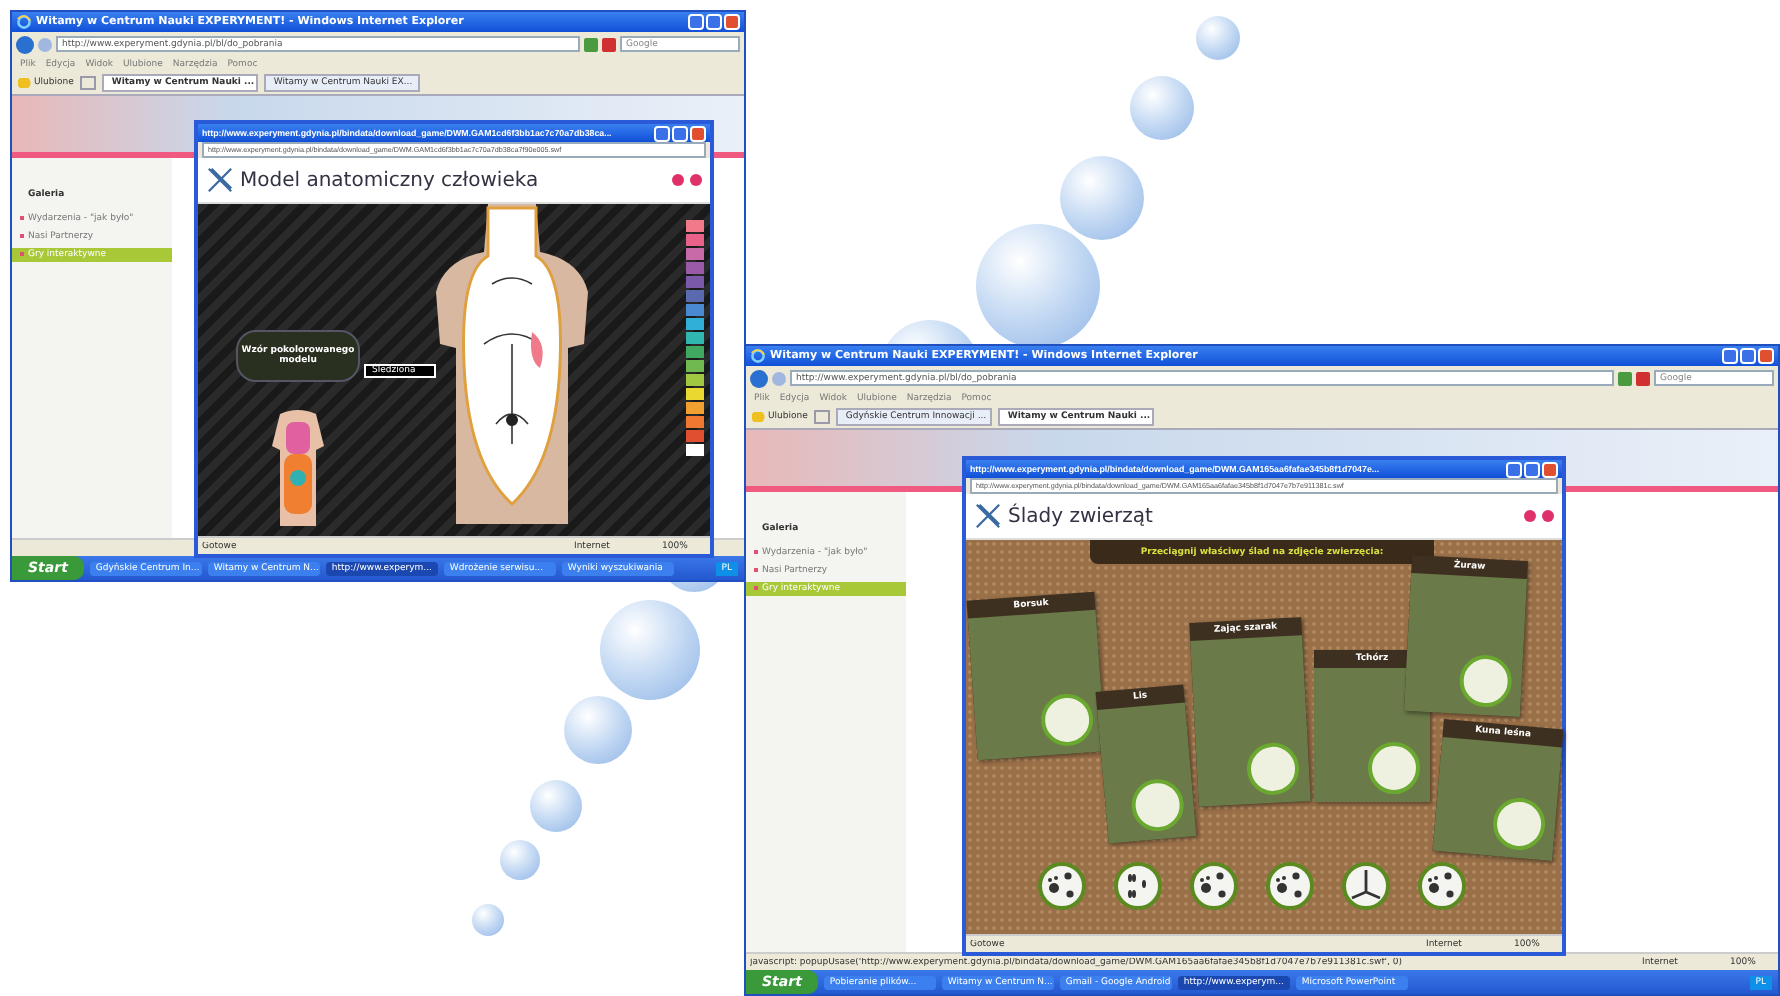 This screenshot has height=996, width=1780. What do you see at coordinates (298, 468) in the screenshot?
I see `colored-torso-drawing` at bounding box center [298, 468].